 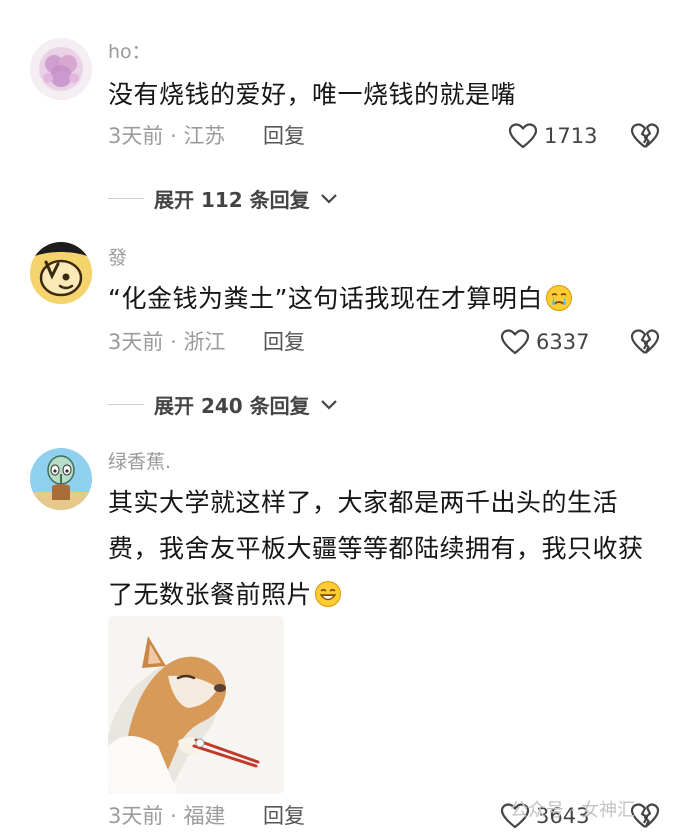 I want to click on comment-text: 没有烧钱的爱好，唯一烧钱的就是嘴, so click(x=312, y=94).